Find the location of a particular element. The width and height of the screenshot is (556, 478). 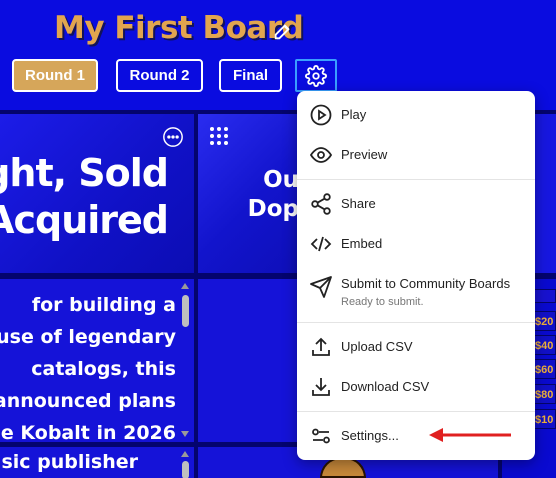

tile-heading: ght, Sold Acquired is located at coordinates (84, 196).